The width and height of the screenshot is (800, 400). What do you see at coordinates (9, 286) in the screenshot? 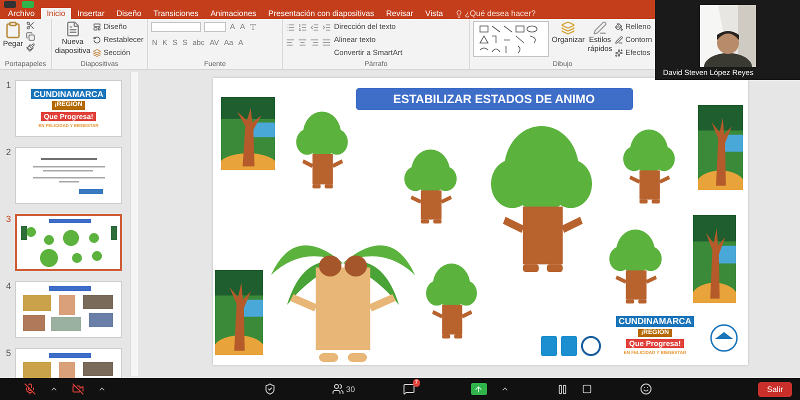
I see `slide-number: 4` at bounding box center [9, 286].